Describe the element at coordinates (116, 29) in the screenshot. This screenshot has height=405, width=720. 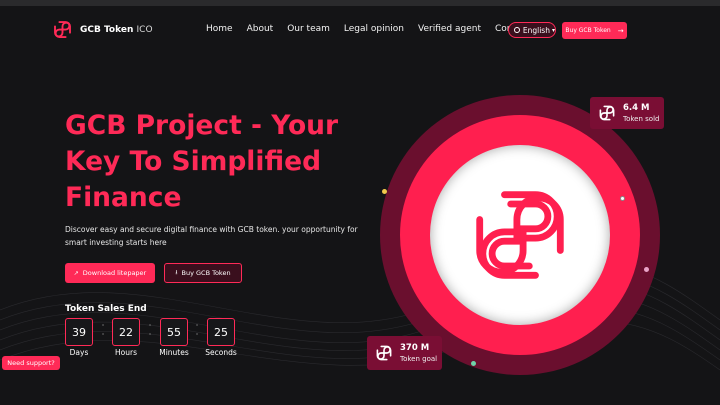
I see `brand-name: GCB Token ICO` at that location.